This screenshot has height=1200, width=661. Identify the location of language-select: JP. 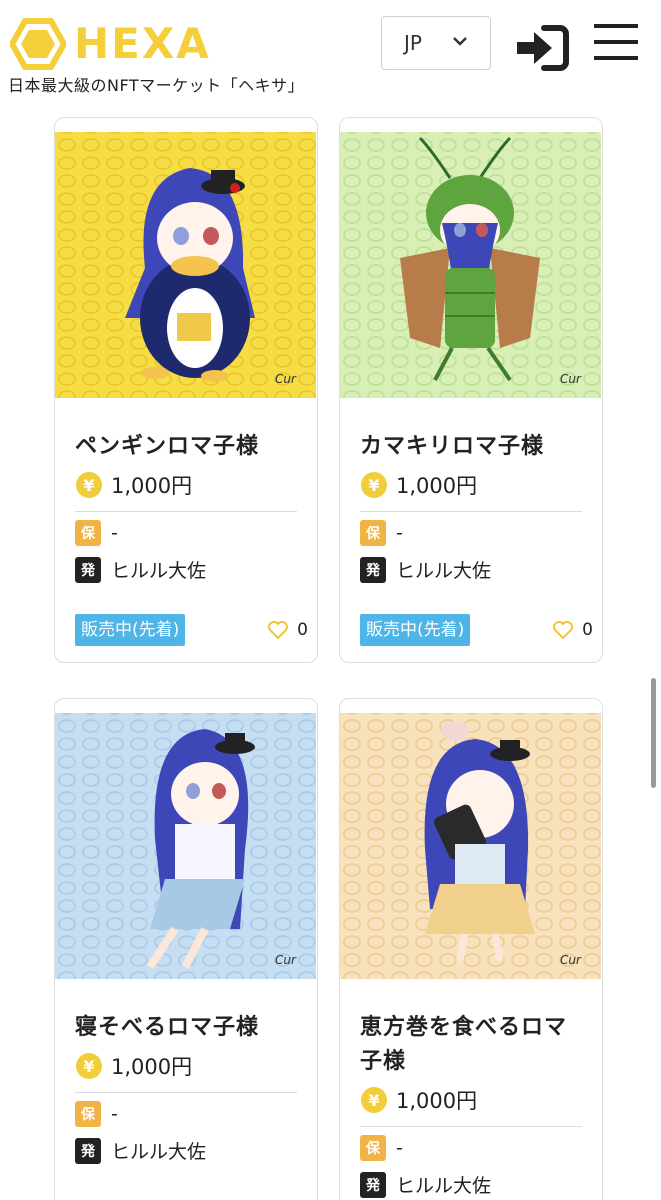
(436, 43).